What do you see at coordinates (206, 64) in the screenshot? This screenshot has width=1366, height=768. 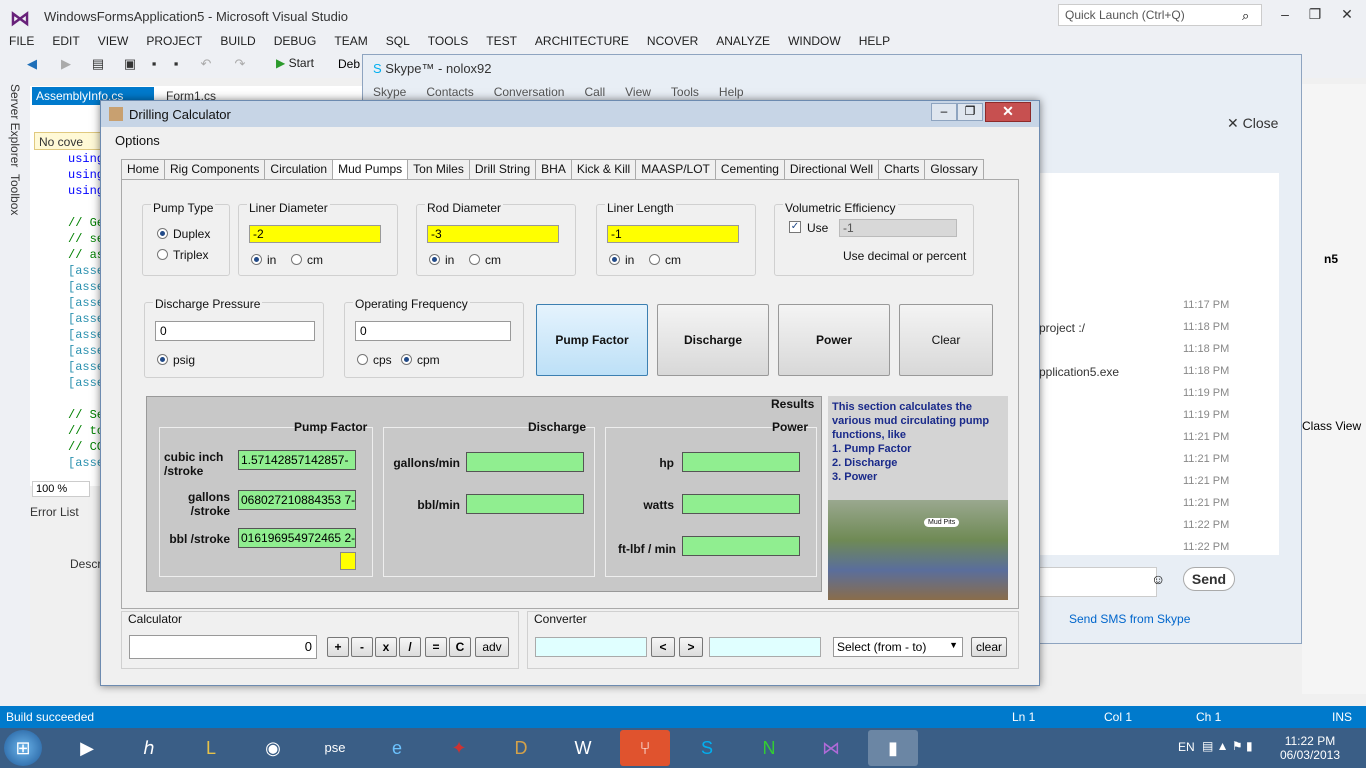 I see `undo-icon: ↶` at bounding box center [206, 64].